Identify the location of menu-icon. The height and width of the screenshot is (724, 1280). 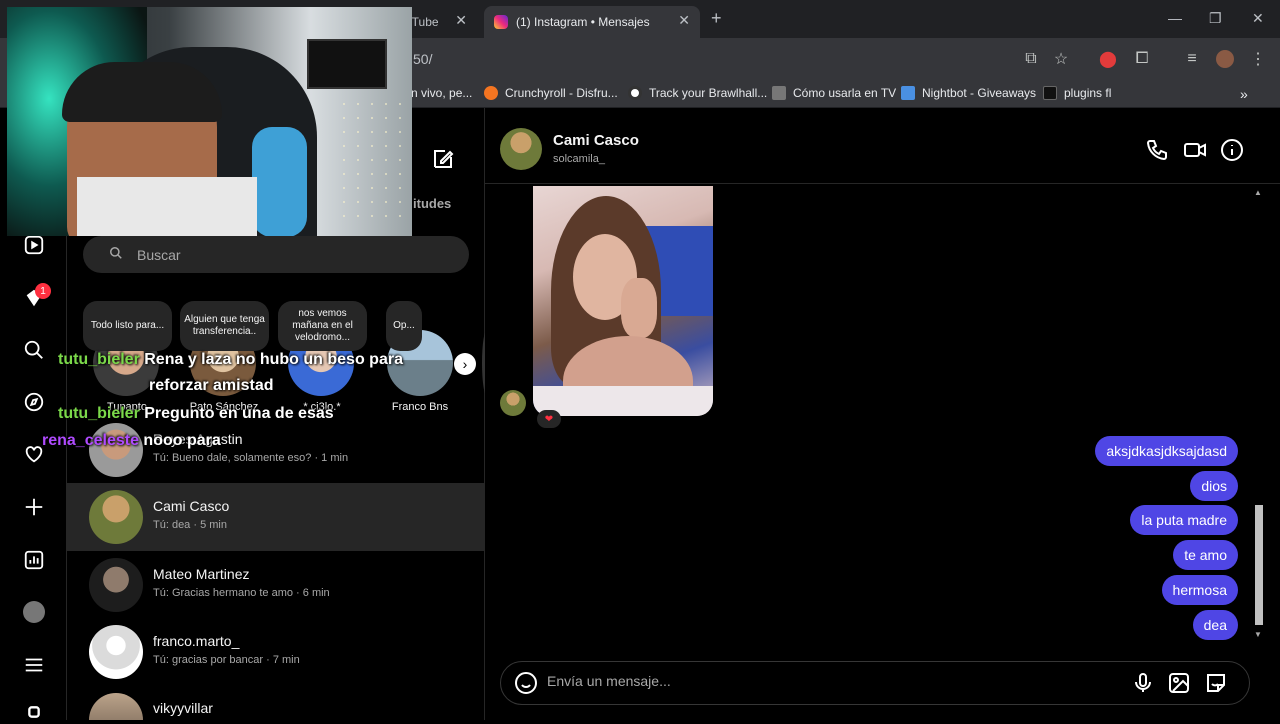
(34, 665).